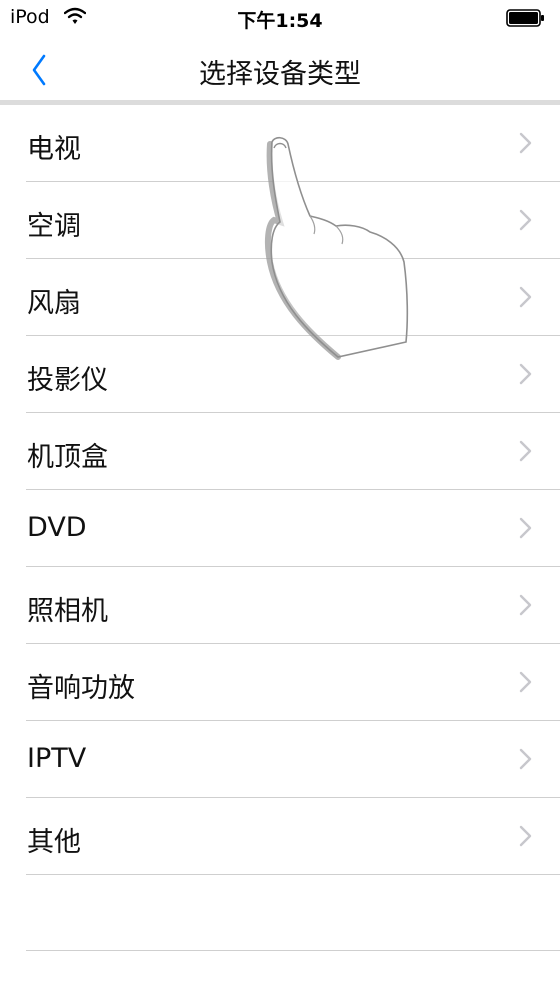 This screenshot has width=560, height=993. Describe the element at coordinates (57, 758) in the screenshot. I see `list-item-label: IPTV` at that location.